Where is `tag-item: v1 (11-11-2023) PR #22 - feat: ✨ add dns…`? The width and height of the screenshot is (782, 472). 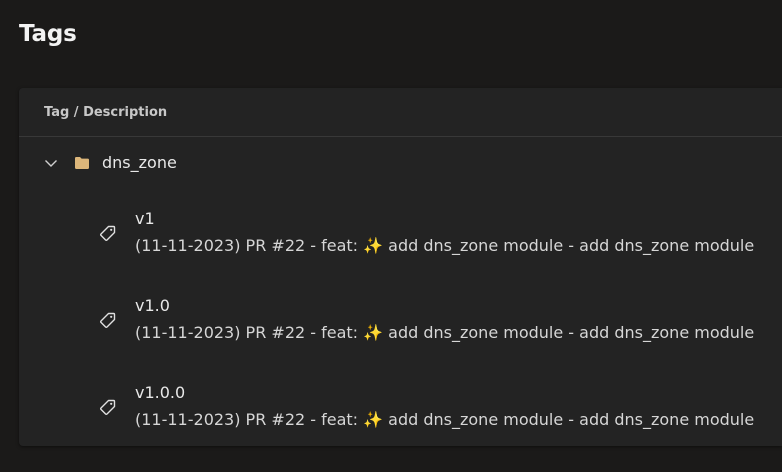
tag-item: v1 (11-11-2023) PR #22 - feat: ✨ add dns… is located at coordinates (400, 236).